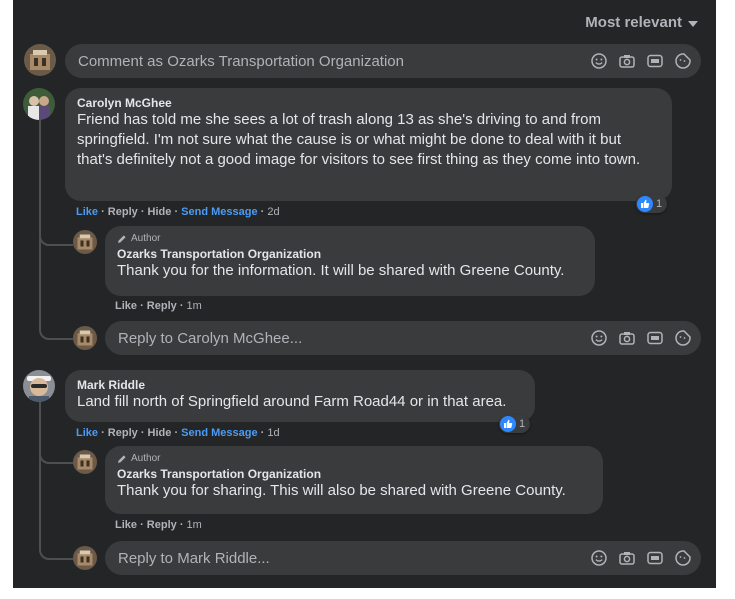 This screenshot has width=735, height=599. Describe the element at coordinates (368, 103) in the screenshot. I see `comment-author: Carolyn McGhee` at that location.